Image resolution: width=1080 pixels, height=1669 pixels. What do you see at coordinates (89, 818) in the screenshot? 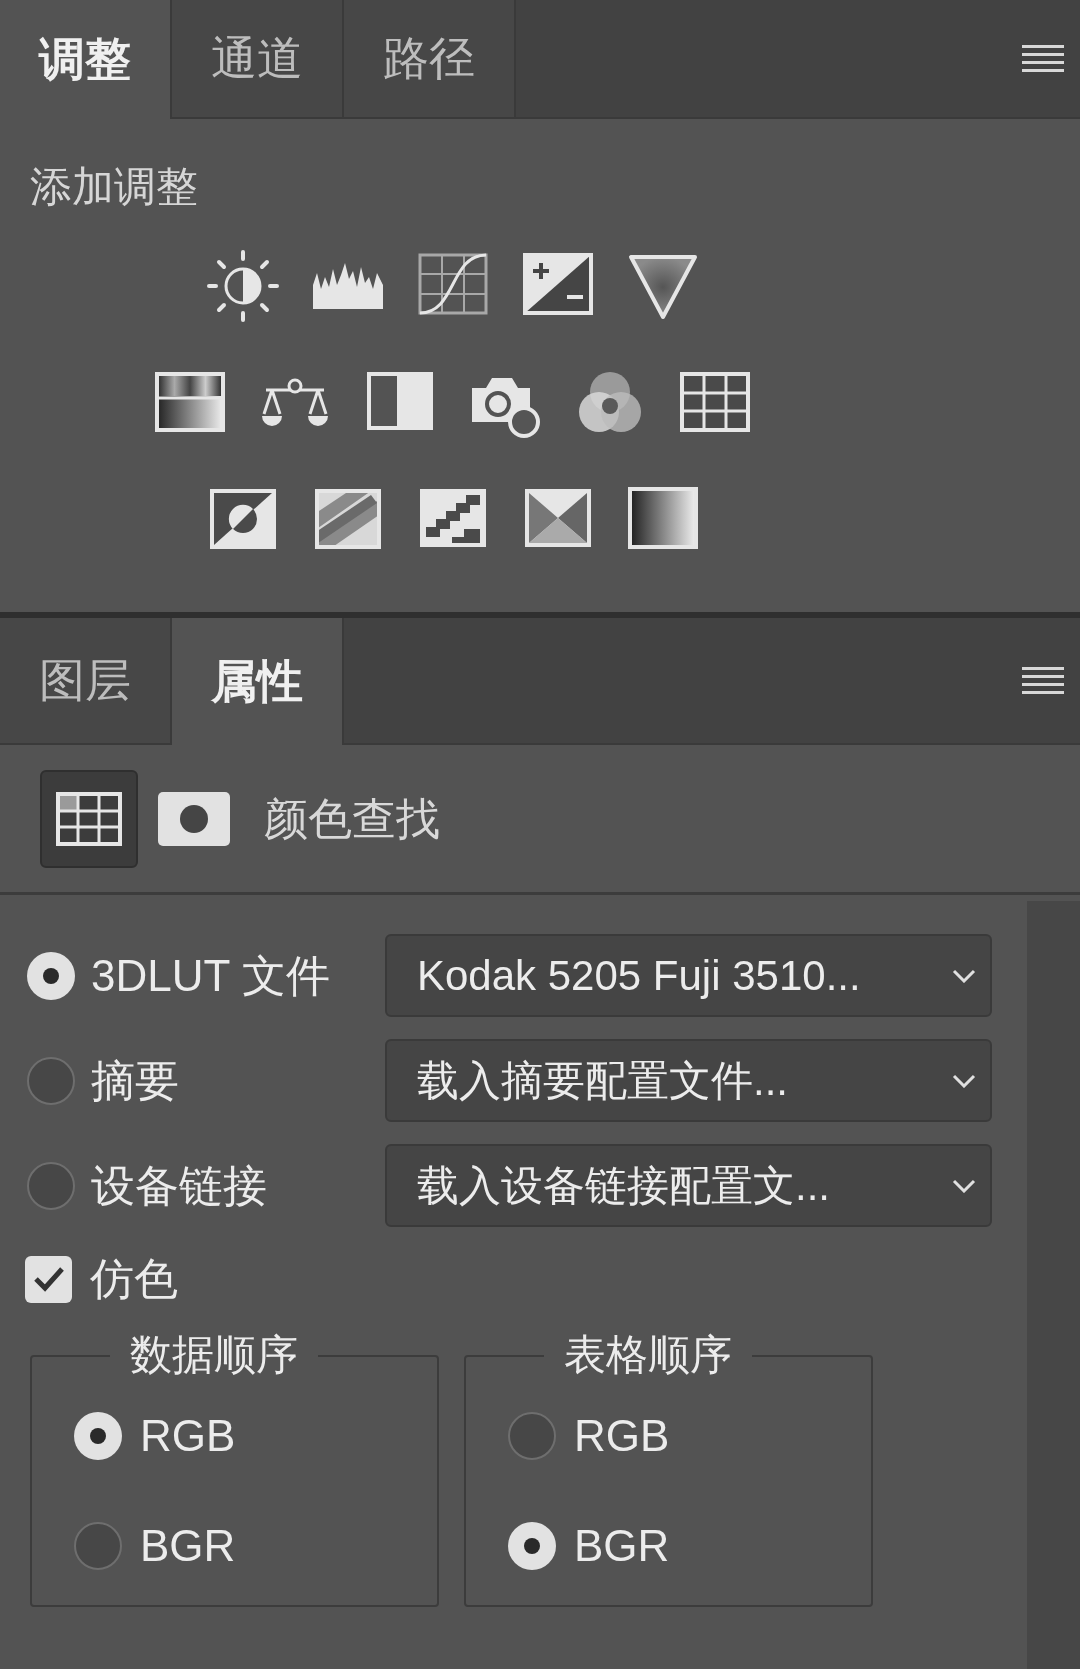
I see `grid-icon` at bounding box center [89, 818].